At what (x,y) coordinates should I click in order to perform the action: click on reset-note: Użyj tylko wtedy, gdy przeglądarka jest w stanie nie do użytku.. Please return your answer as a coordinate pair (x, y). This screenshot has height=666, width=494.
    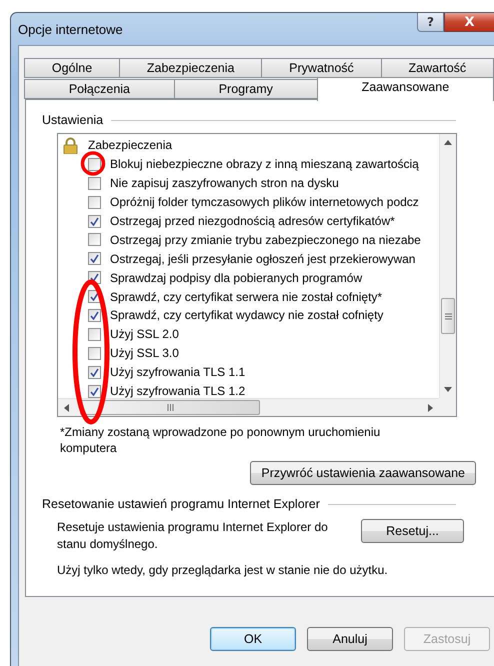
    Looking at the image, I should click on (223, 570).